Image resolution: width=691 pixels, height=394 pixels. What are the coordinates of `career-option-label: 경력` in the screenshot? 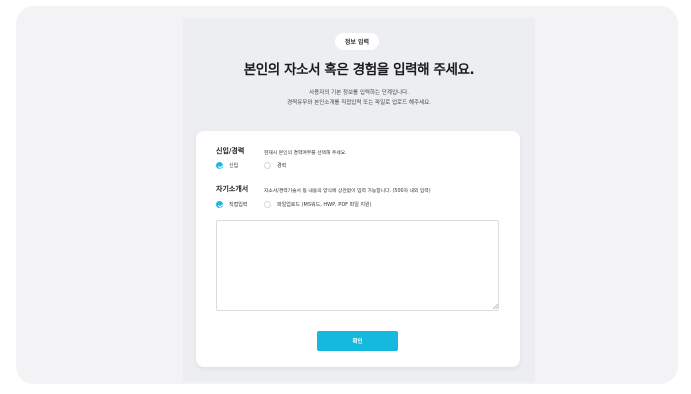 It's located at (282, 166).